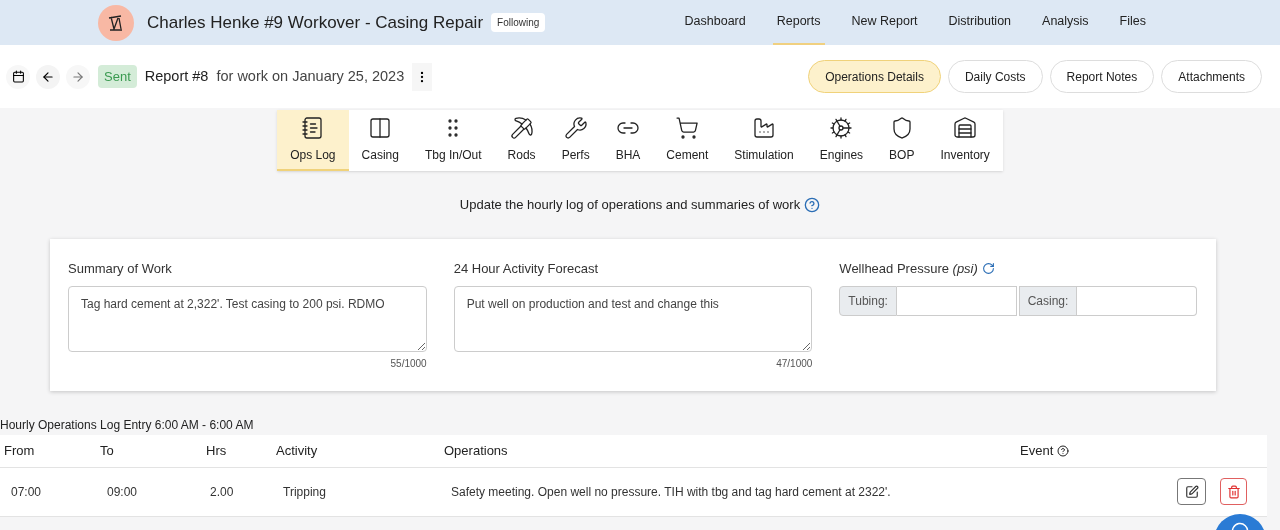 This screenshot has height=530, width=1280. I want to click on tool-tab: Stimulation, so click(764, 140).